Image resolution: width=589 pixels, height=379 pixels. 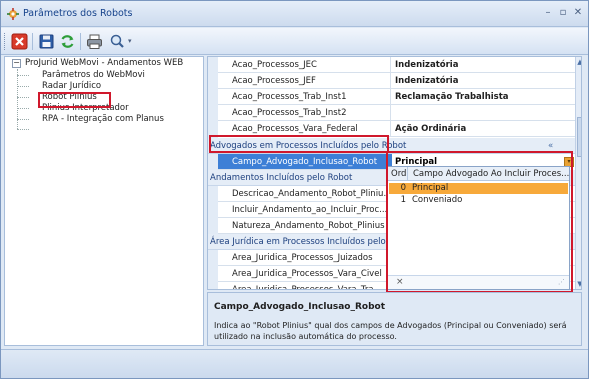 What do you see at coordinates (13, 14) in the screenshot?
I see `robot-app-icon` at bounding box center [13, 14].